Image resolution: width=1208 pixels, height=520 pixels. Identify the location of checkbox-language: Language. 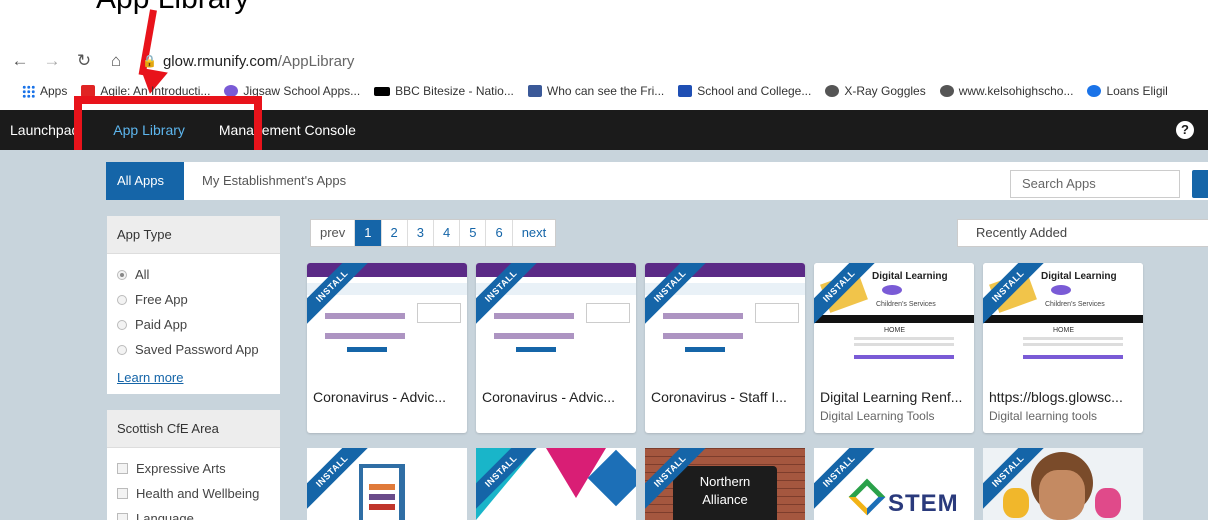
(193, 513).